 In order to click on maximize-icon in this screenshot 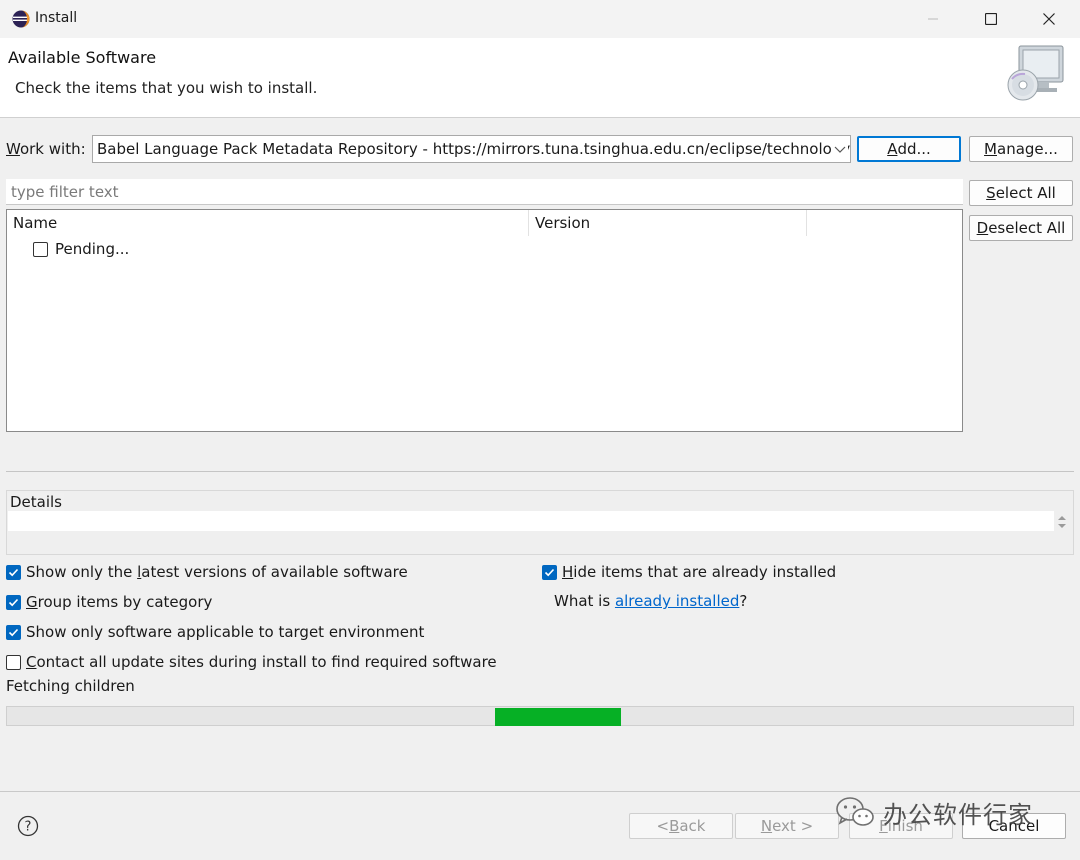, I will do `click(991, 19)`.